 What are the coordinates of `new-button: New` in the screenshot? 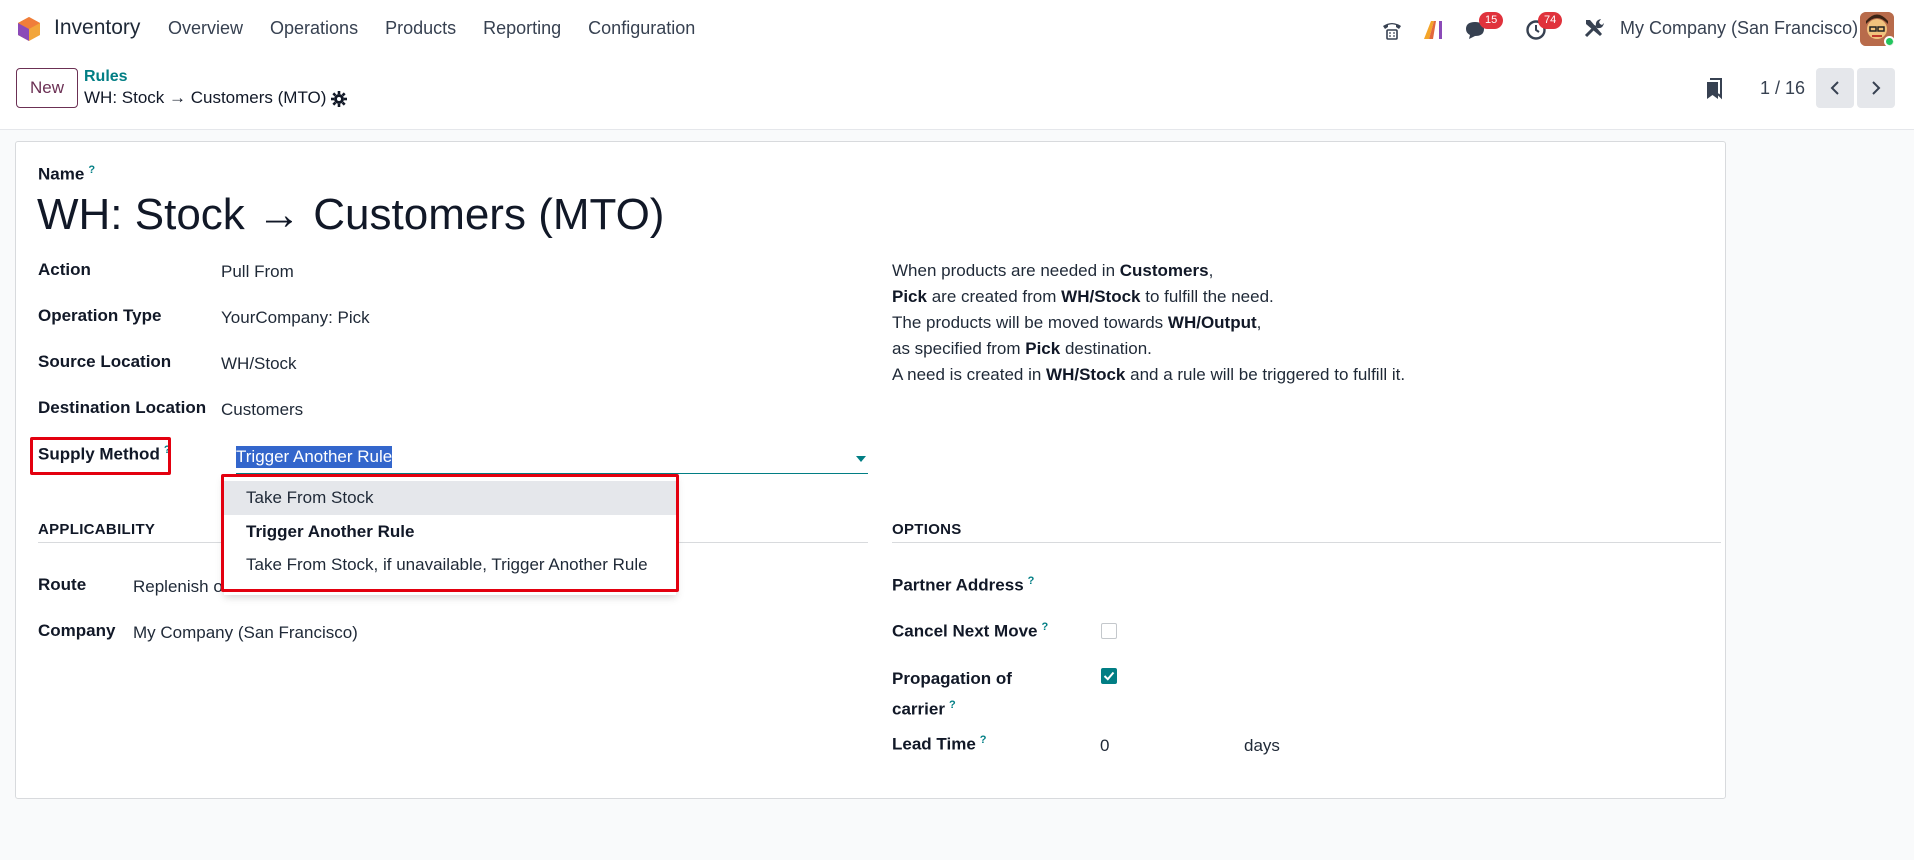 It's located at (47, 88).